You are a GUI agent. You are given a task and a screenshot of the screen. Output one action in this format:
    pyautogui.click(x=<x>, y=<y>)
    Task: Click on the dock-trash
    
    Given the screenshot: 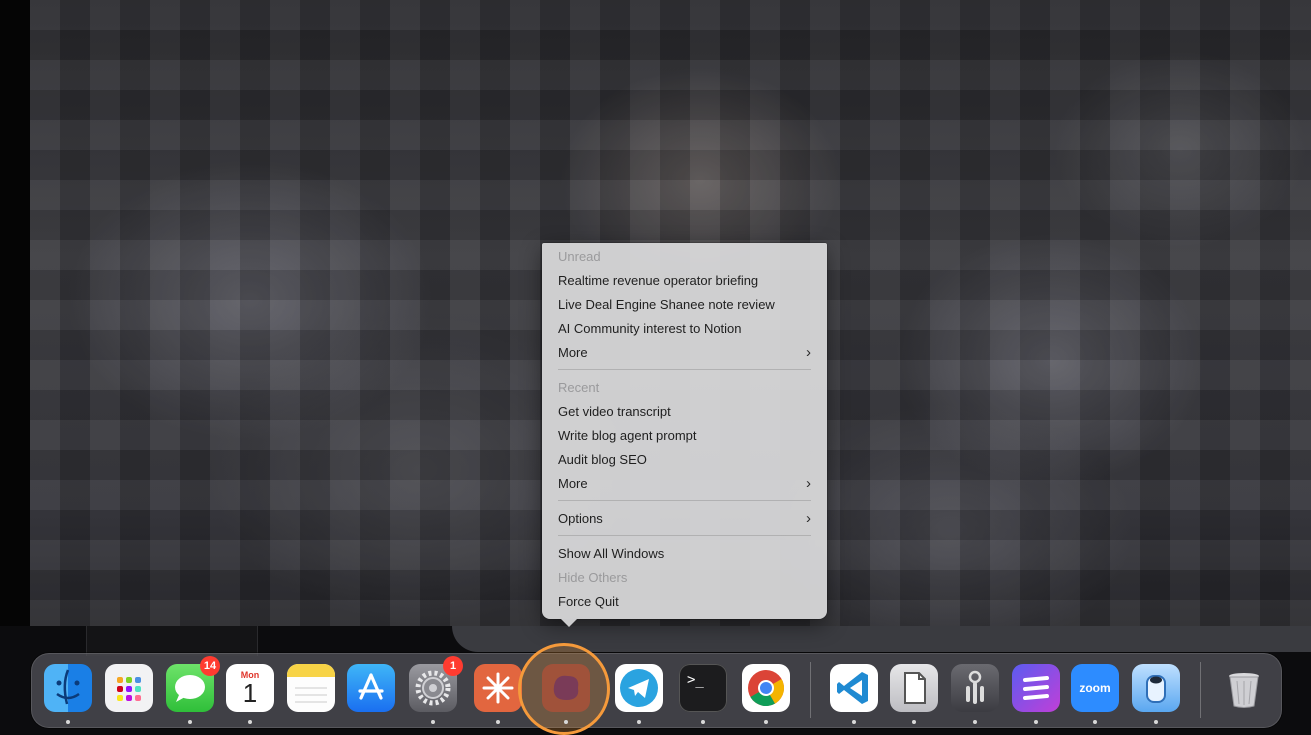 What is the action you would take?
    pyautogui.click(x=1244, y=688)
    